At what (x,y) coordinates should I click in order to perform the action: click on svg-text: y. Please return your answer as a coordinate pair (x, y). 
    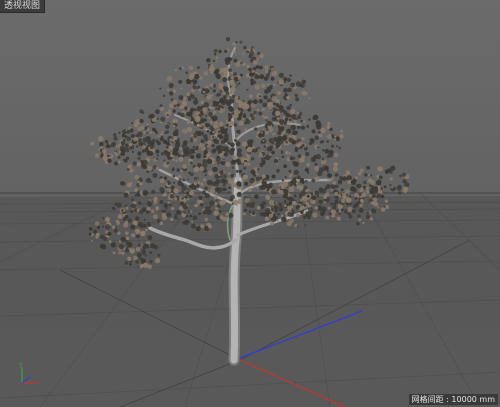
    Looking at the image, I should click on (21, 364).